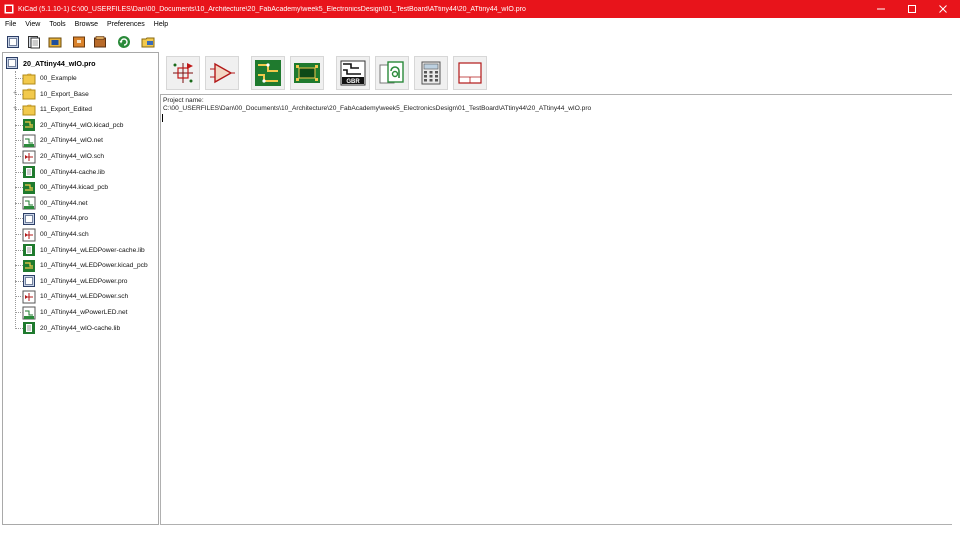 The image size is (960, 540). I want to click on tree-item: 10_ATtiny44_wPowerLED.net, so click(74, 312).